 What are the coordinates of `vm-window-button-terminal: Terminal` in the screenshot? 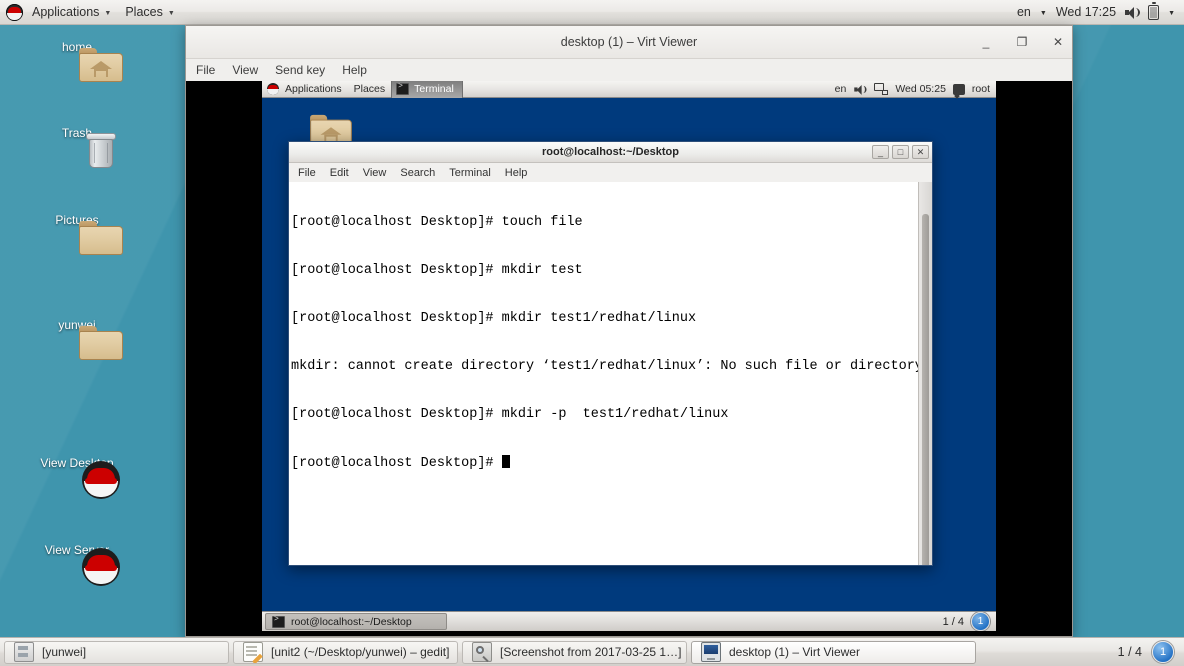 It's located at (427, 89).